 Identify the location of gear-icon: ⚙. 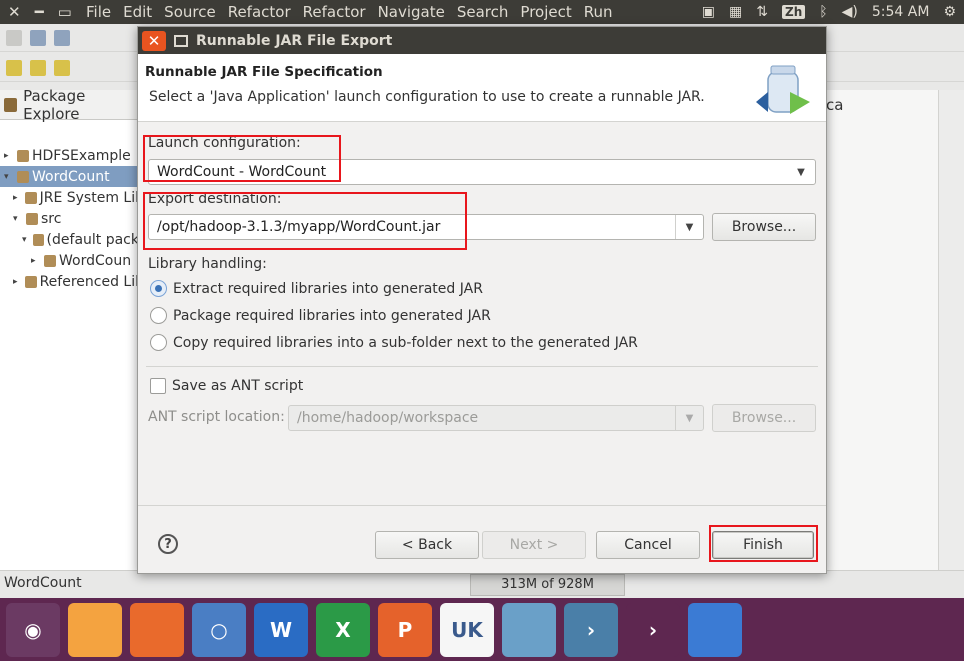
(949, 12).